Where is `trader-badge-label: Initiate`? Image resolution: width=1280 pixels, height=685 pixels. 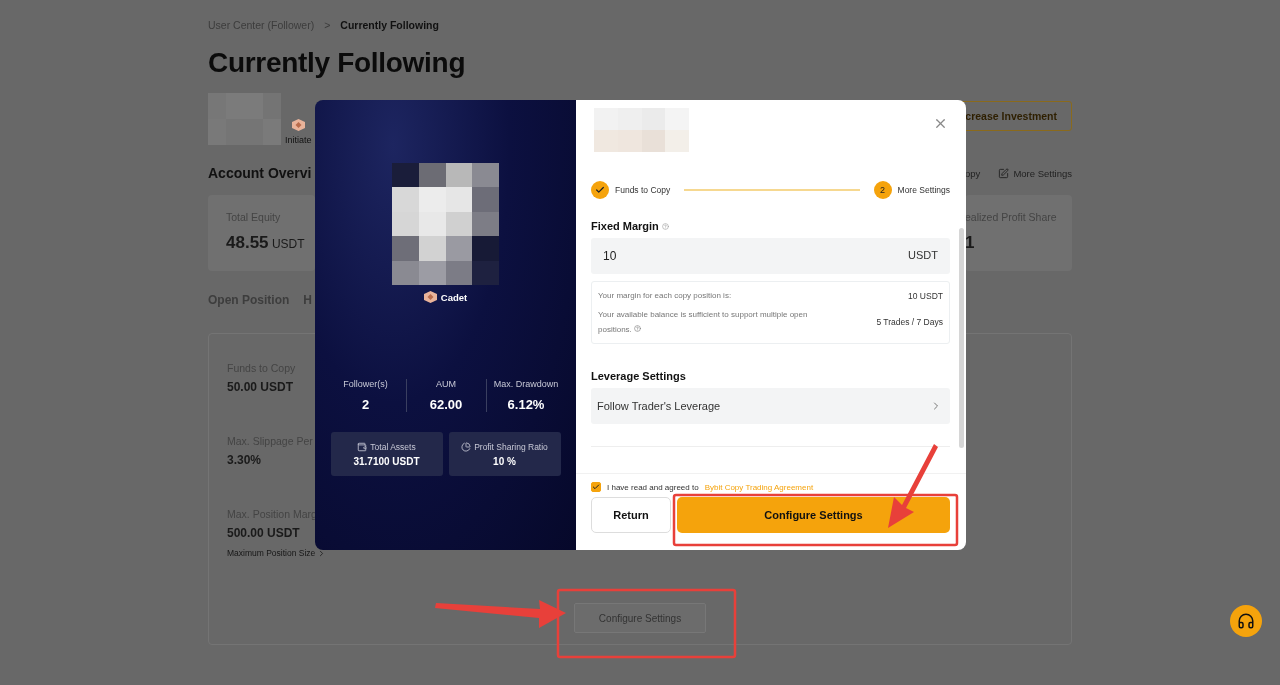 trader-badge-label: Initiate is located at coordinates (298, 140).